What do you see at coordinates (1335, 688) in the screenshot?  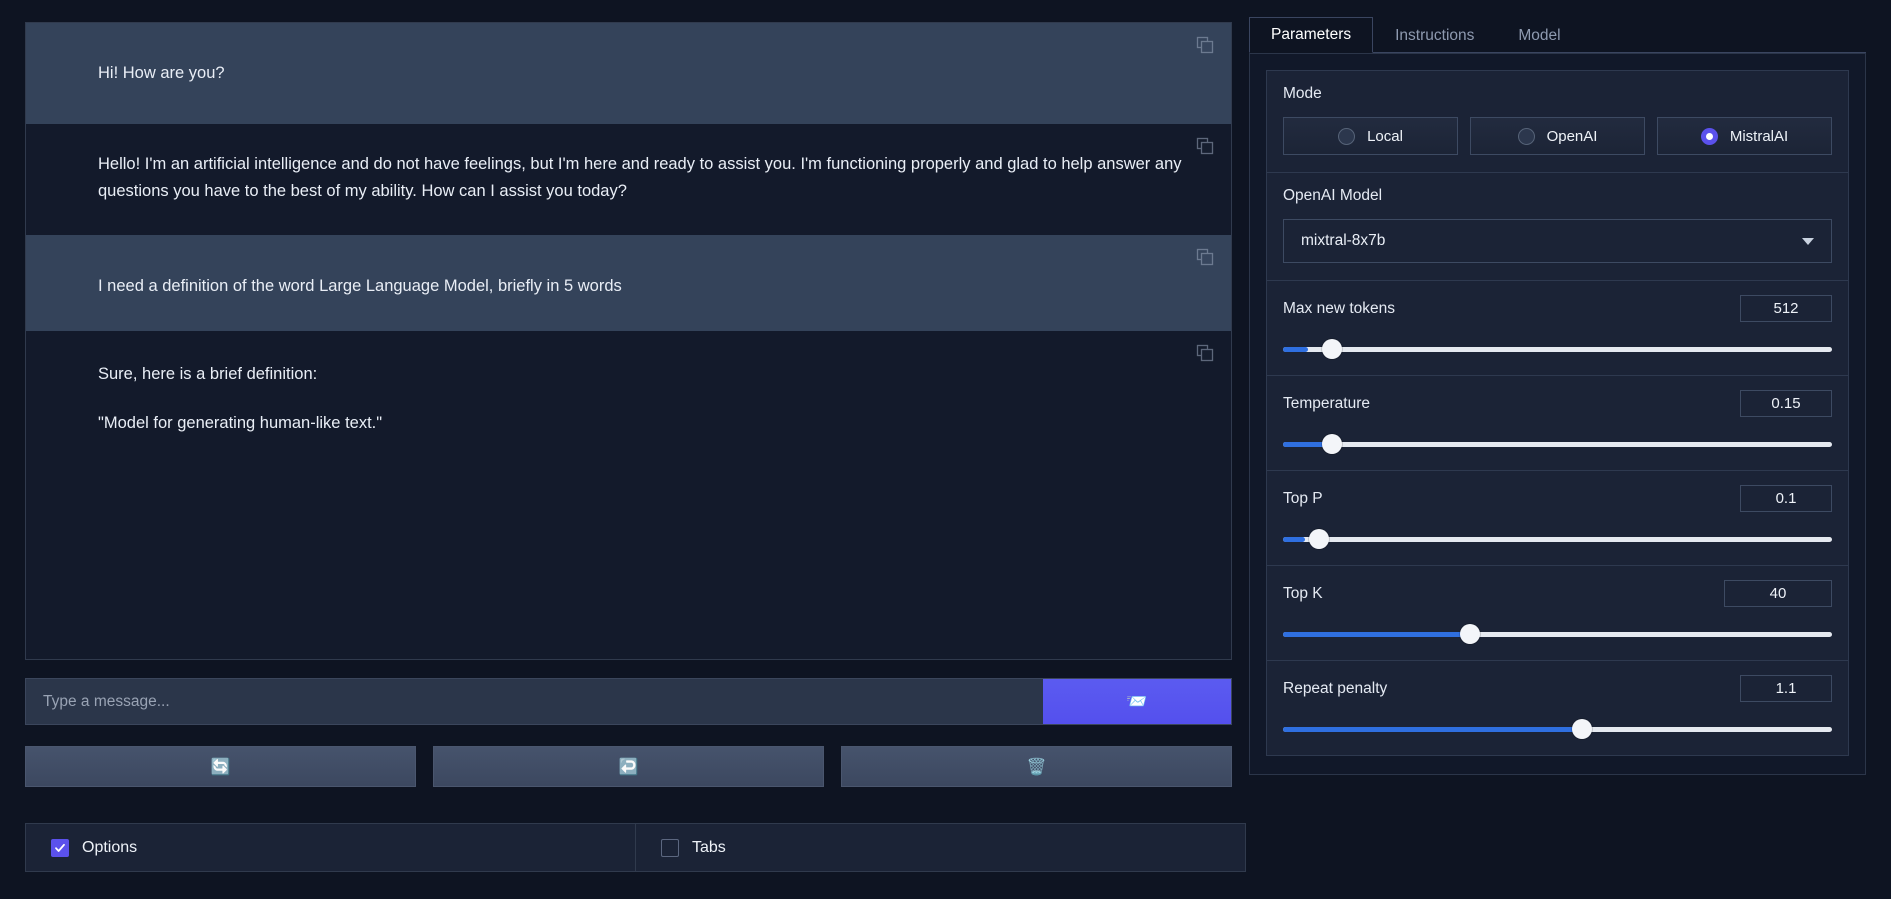 I see `slider-label: Repeat penalty` at bounding box center [1335, 688].